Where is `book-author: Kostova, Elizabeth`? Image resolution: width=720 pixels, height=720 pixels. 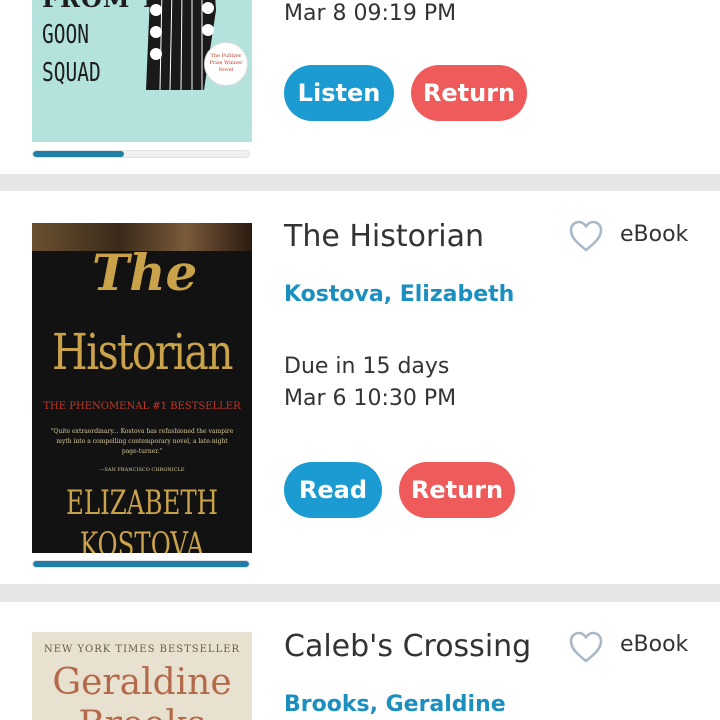 book-author: Kostova, Elizabeth is located at coordinates (399, 294).